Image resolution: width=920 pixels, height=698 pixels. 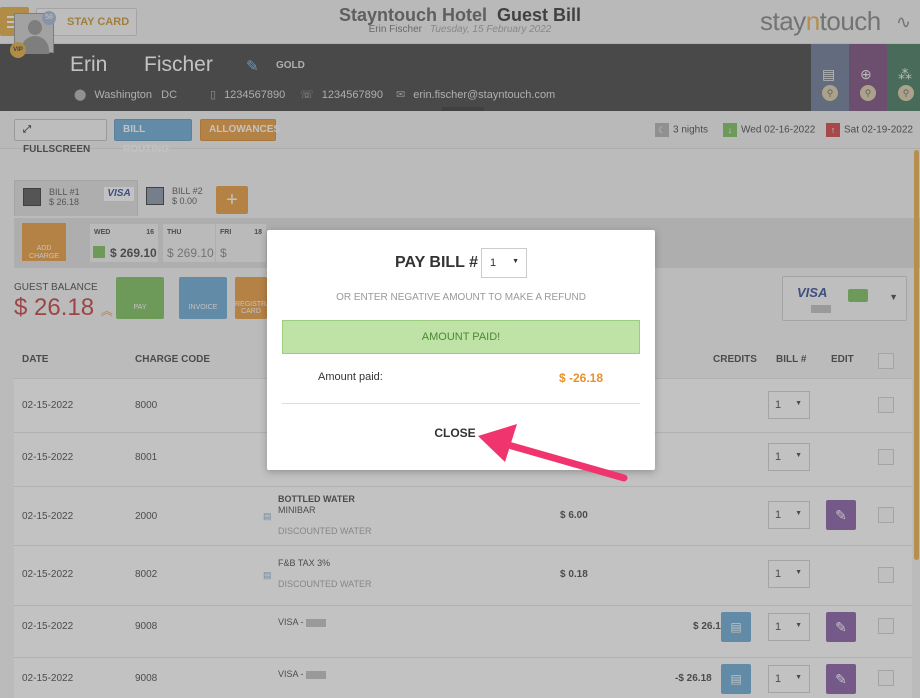 I want to click on caret-down-icon: ▼, so click(x=515, y=261).